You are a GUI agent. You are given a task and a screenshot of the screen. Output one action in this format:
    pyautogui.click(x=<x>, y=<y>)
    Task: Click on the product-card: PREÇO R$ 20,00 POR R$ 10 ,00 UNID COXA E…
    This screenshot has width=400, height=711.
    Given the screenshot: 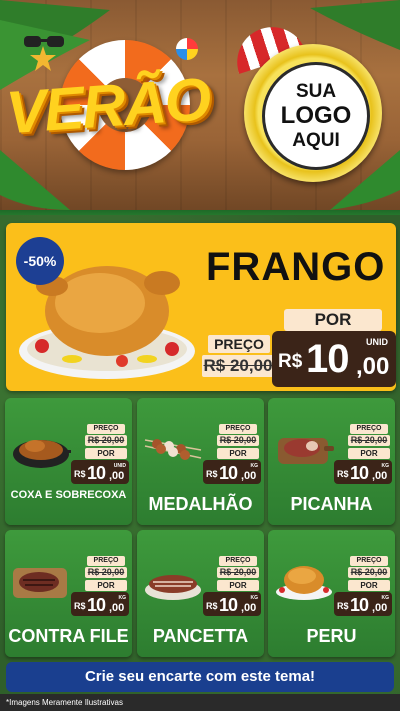 What is the action you would take?
    pyautogui.click(x=68, y=461)
    